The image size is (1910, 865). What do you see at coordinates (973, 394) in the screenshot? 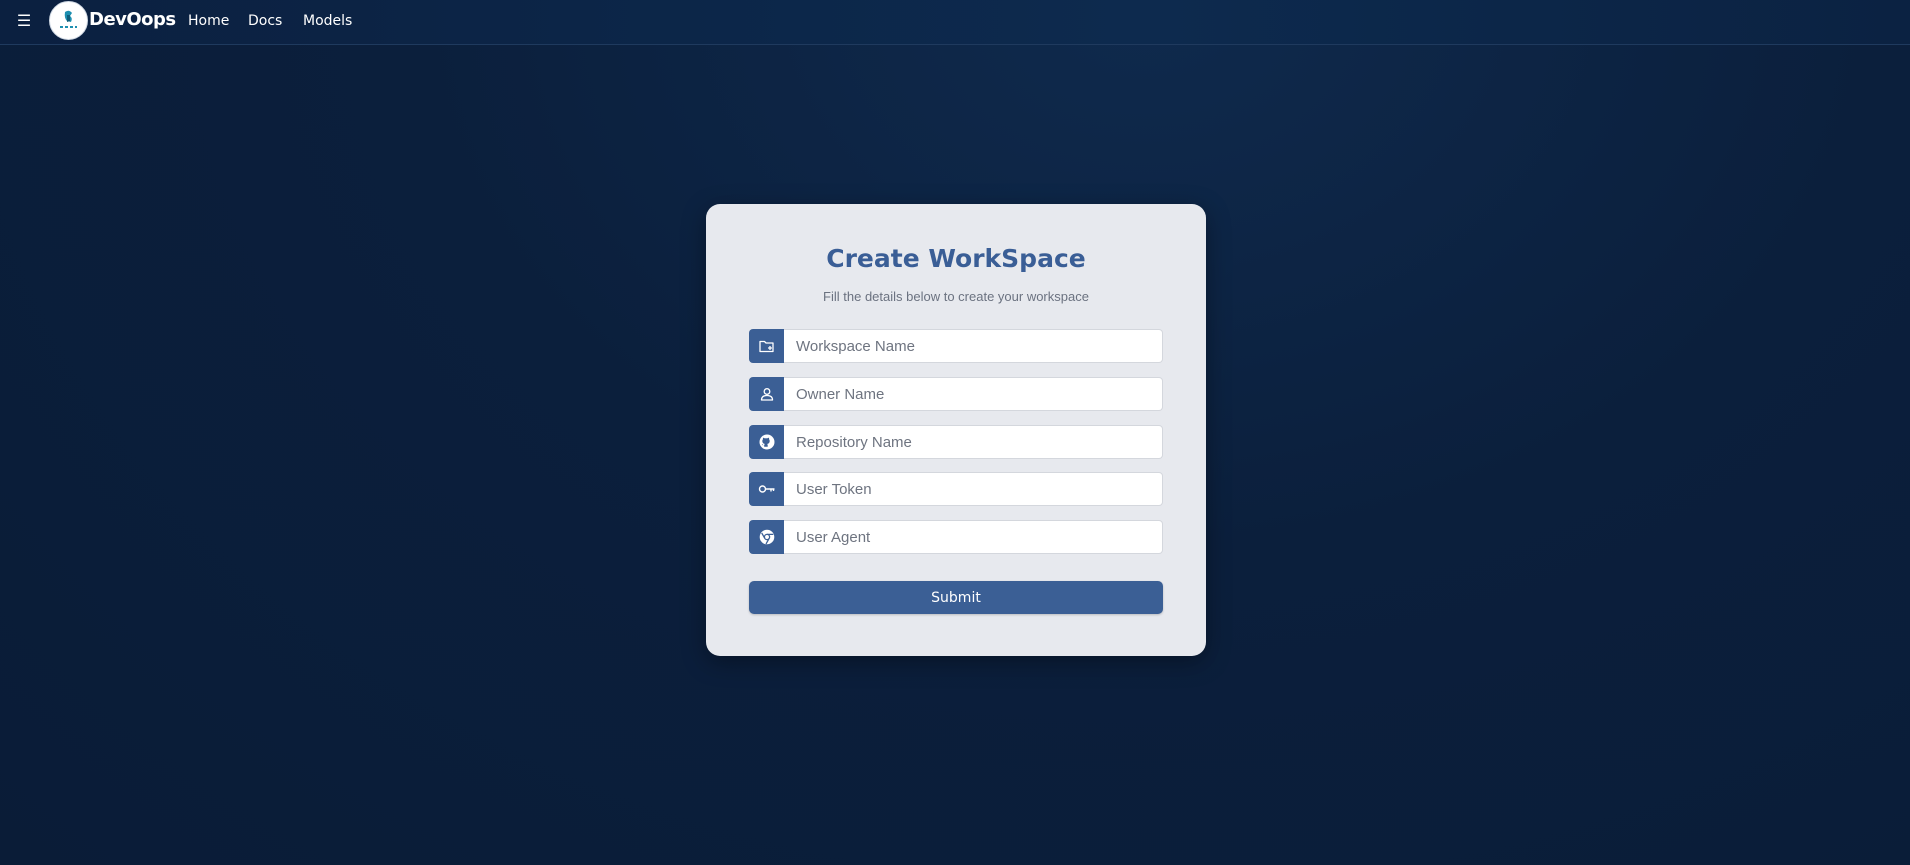
I see `owner-name-input` at bounding box center [973, 394].